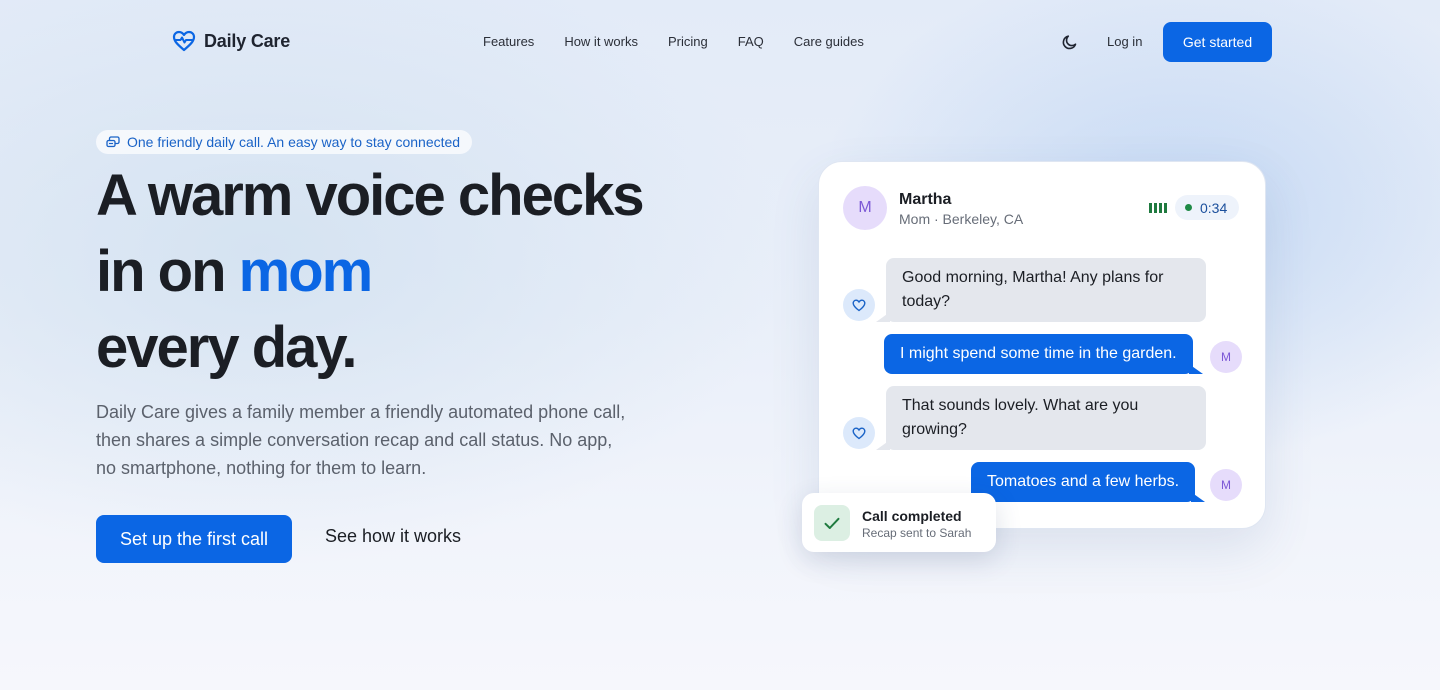 This screenshot has width=1440, height=690. Describe the element at coordinates (1043, 354) in the screenshot. I see `message-bubble-user: I might spend some time in the garden.` at that location.